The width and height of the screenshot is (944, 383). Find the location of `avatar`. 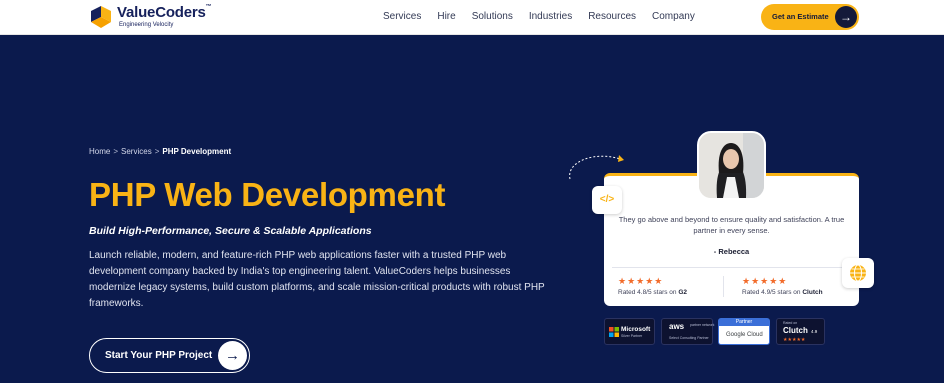

avatar is located at coordinates (731, 165).